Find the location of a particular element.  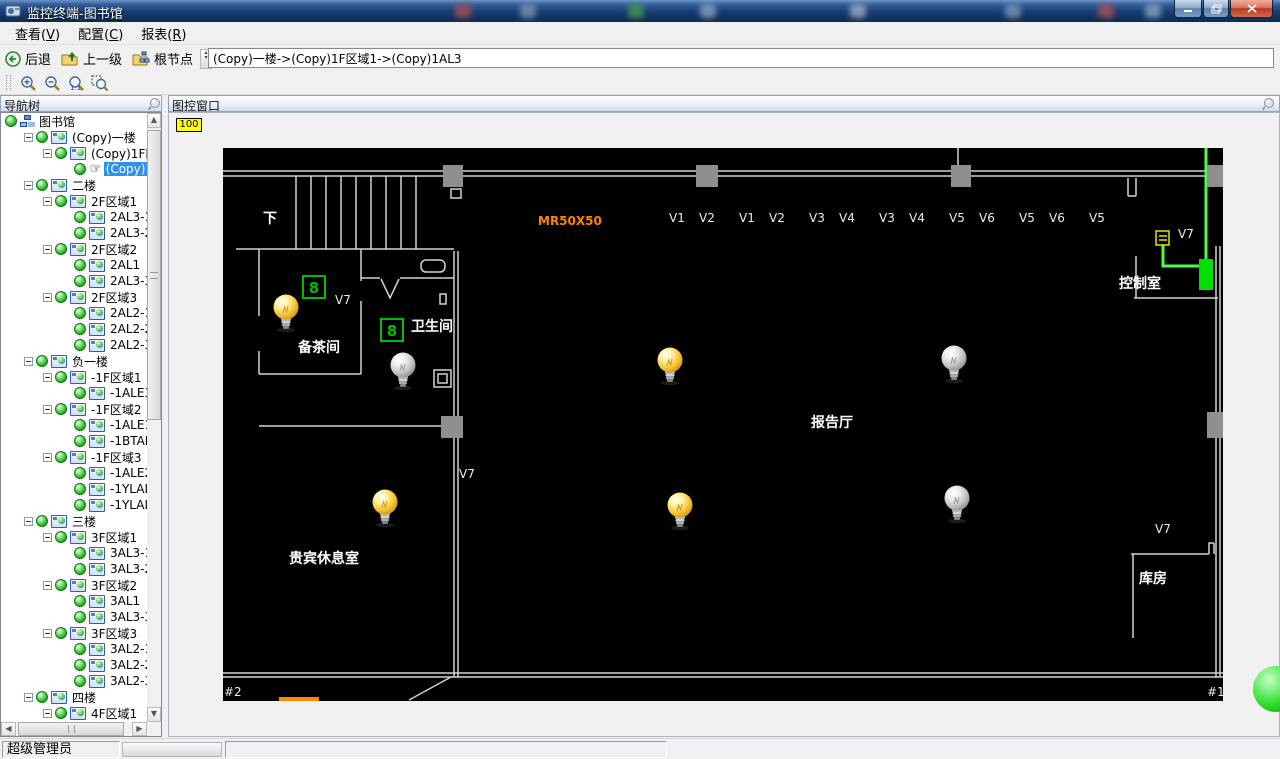

minimize-button is located at coordinates (1188, 9).